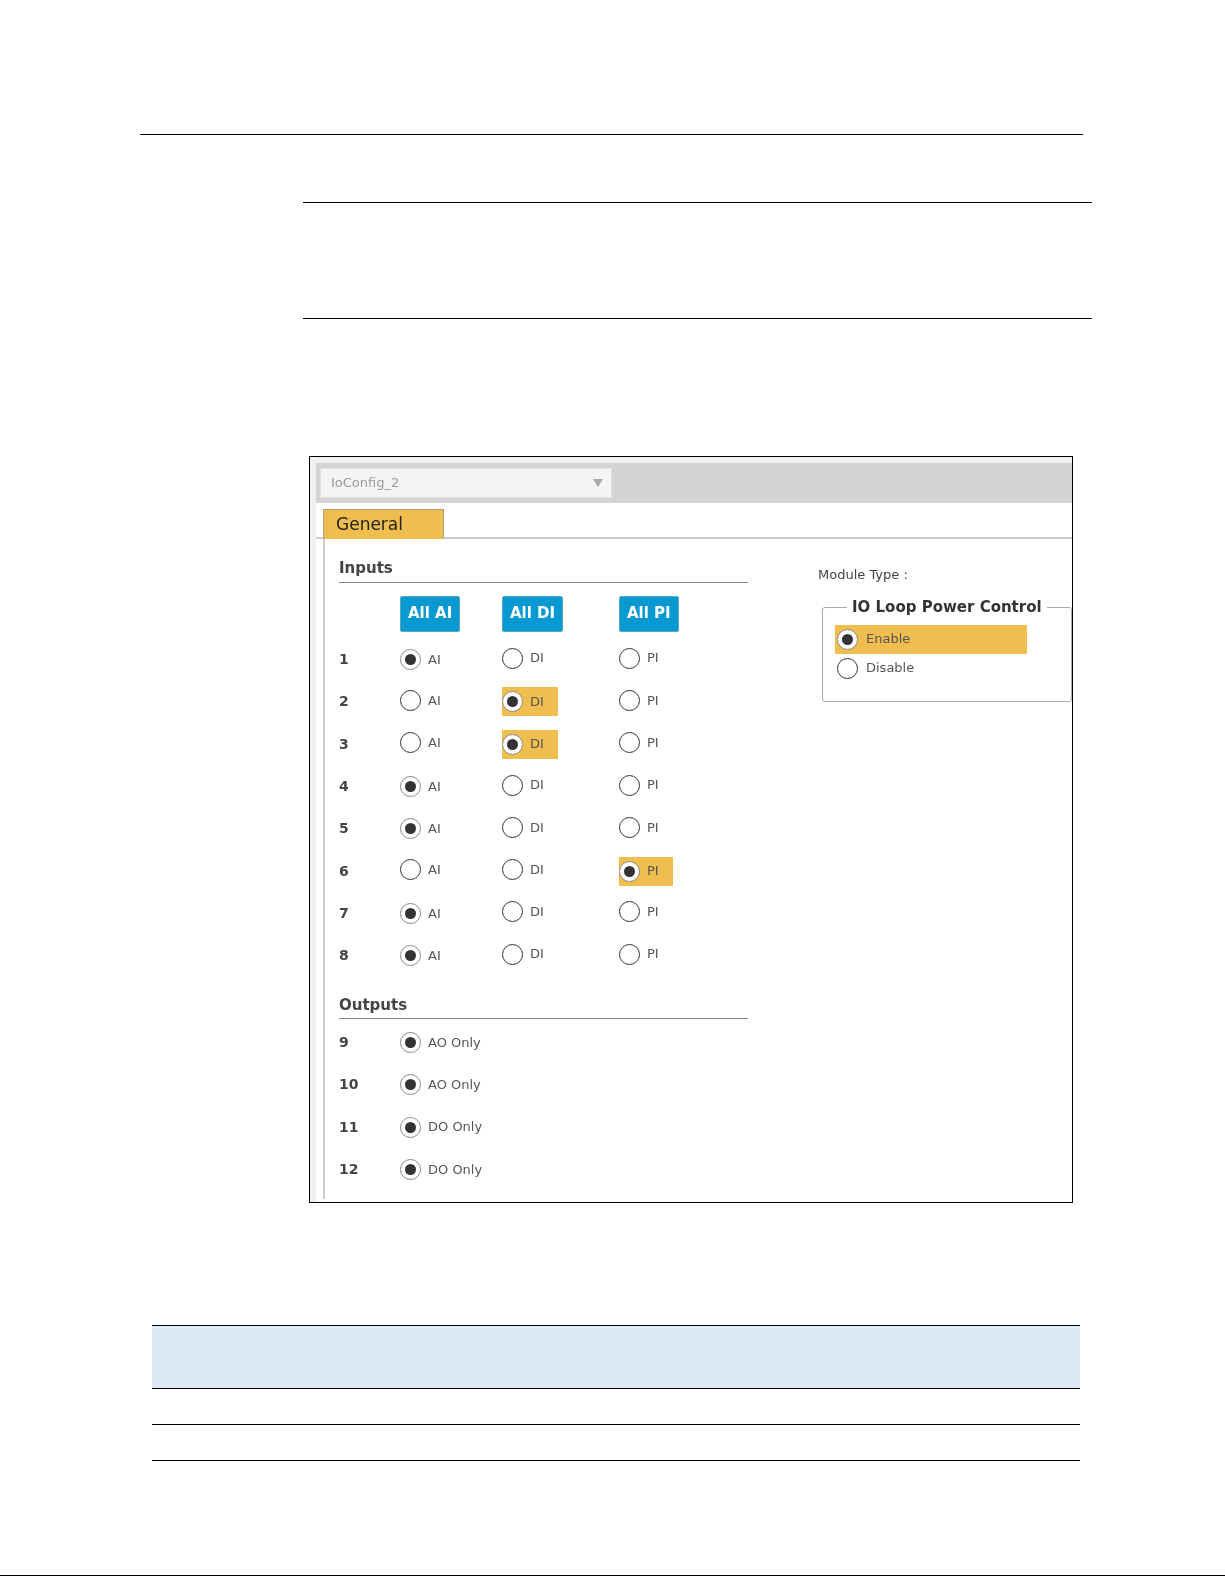 This screenshot has height=1585, width=1225. What do you see at coordinates (344, 702) in the screenshot?
I see `row-number: 2` at bounding box center [344, 702].